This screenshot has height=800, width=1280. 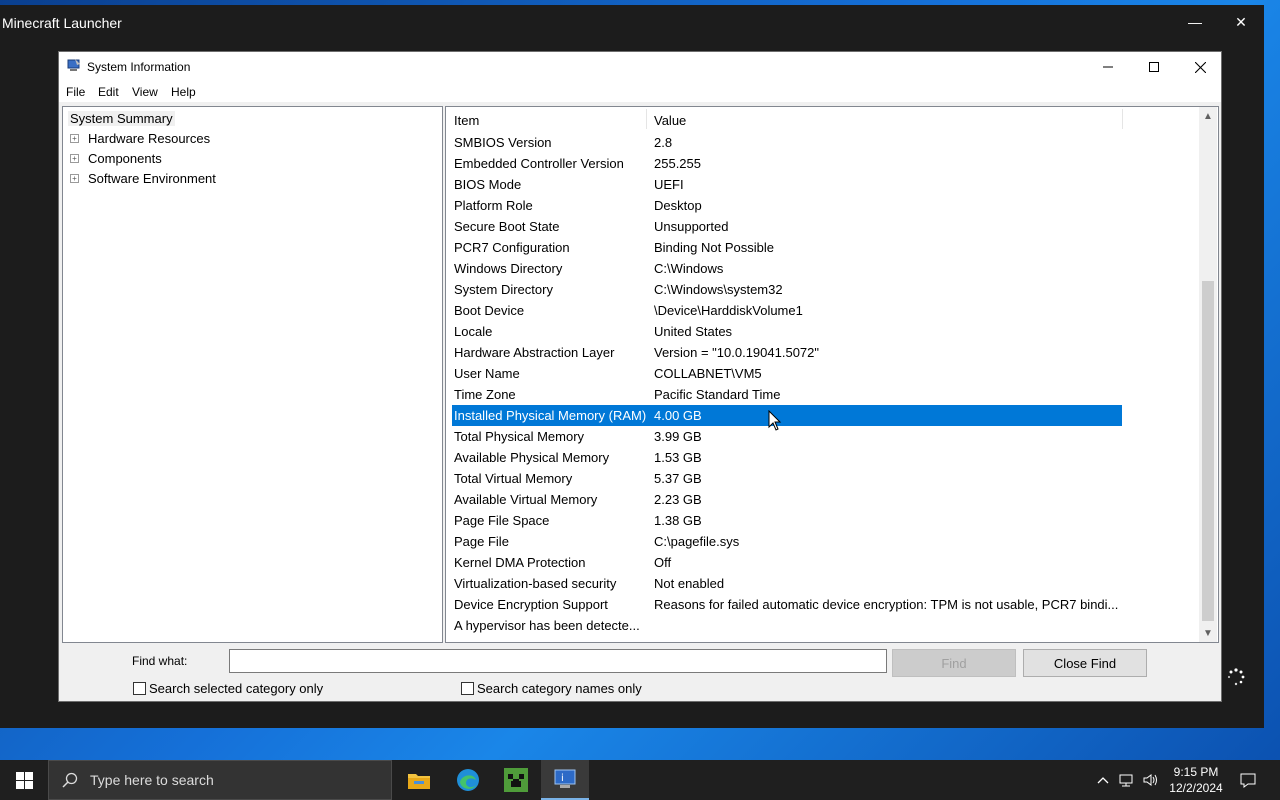 I want to click on row-value-cell: Off, so click(x=663, y=562).